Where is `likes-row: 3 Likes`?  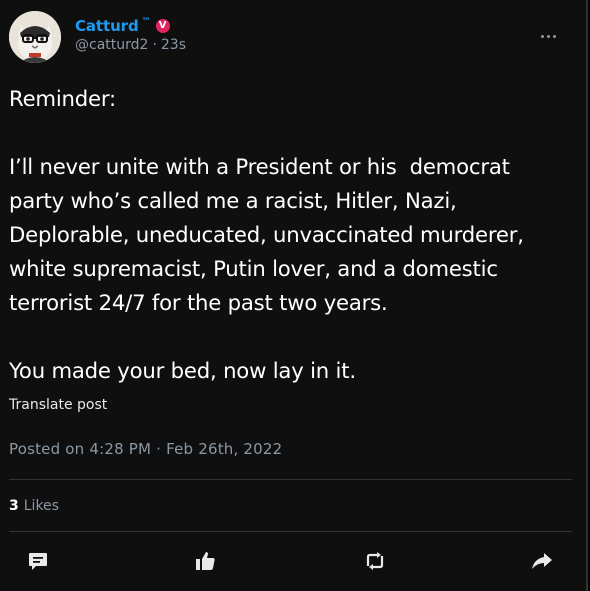
likes-row: 3 Likes is located at coordinates (34, 506).